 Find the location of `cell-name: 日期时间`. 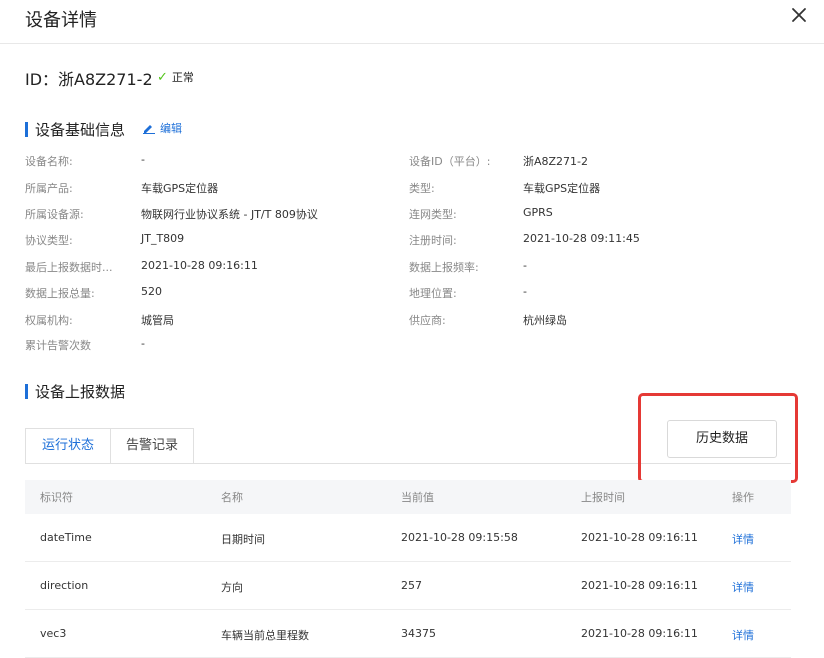

cell-name: 日期时间 is located at coordinates (243, 539).